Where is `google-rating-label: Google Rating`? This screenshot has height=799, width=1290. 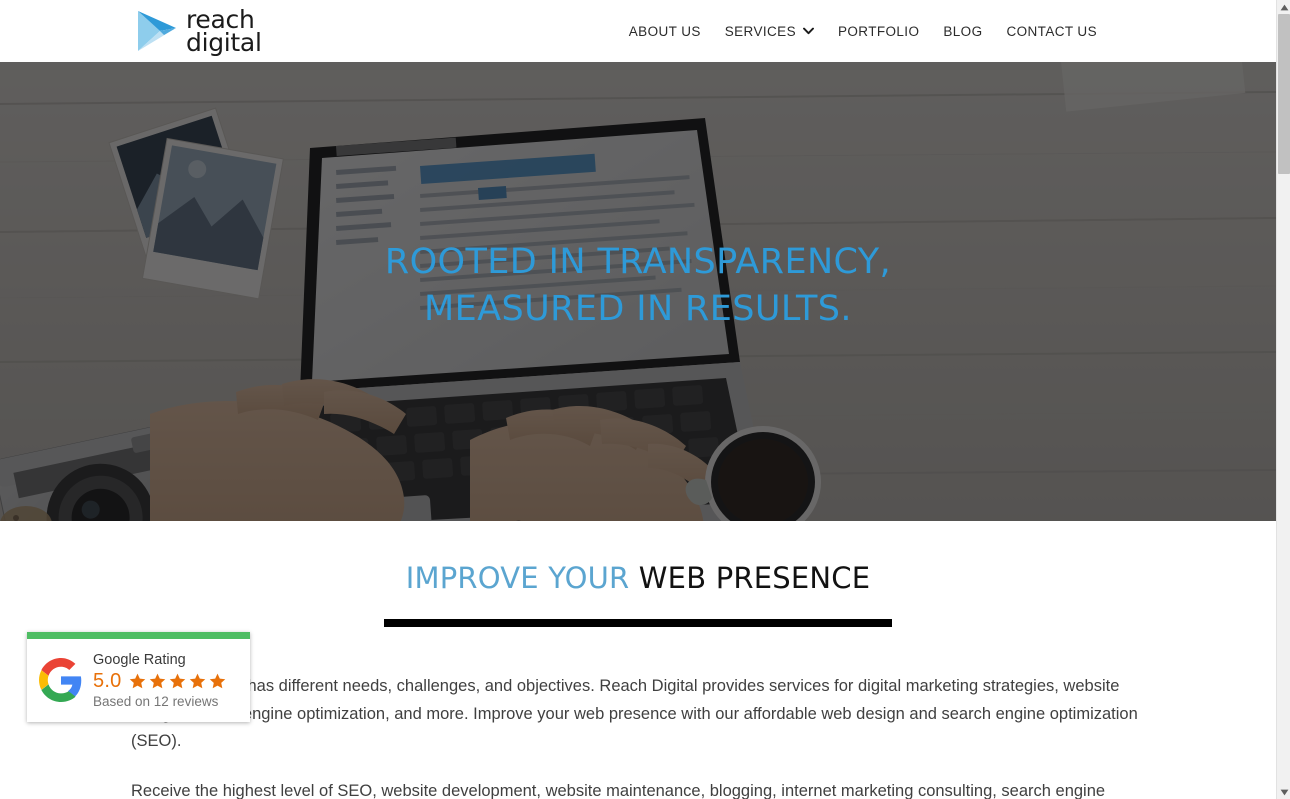
google-rating-label: Google Rating is located at coordinates (139, 660).